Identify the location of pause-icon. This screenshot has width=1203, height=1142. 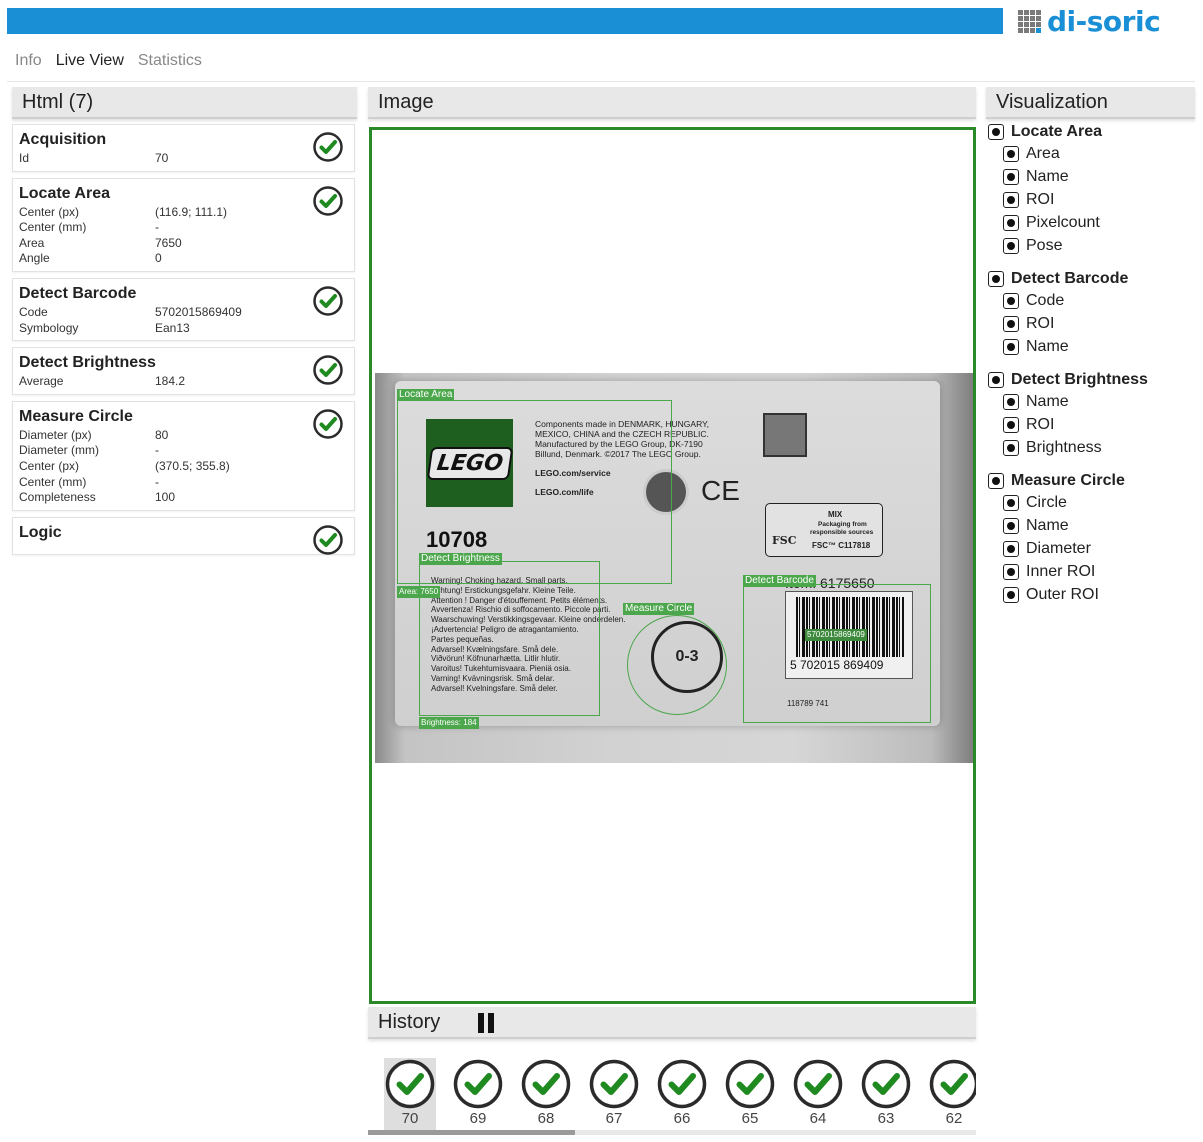
(486, 1023).